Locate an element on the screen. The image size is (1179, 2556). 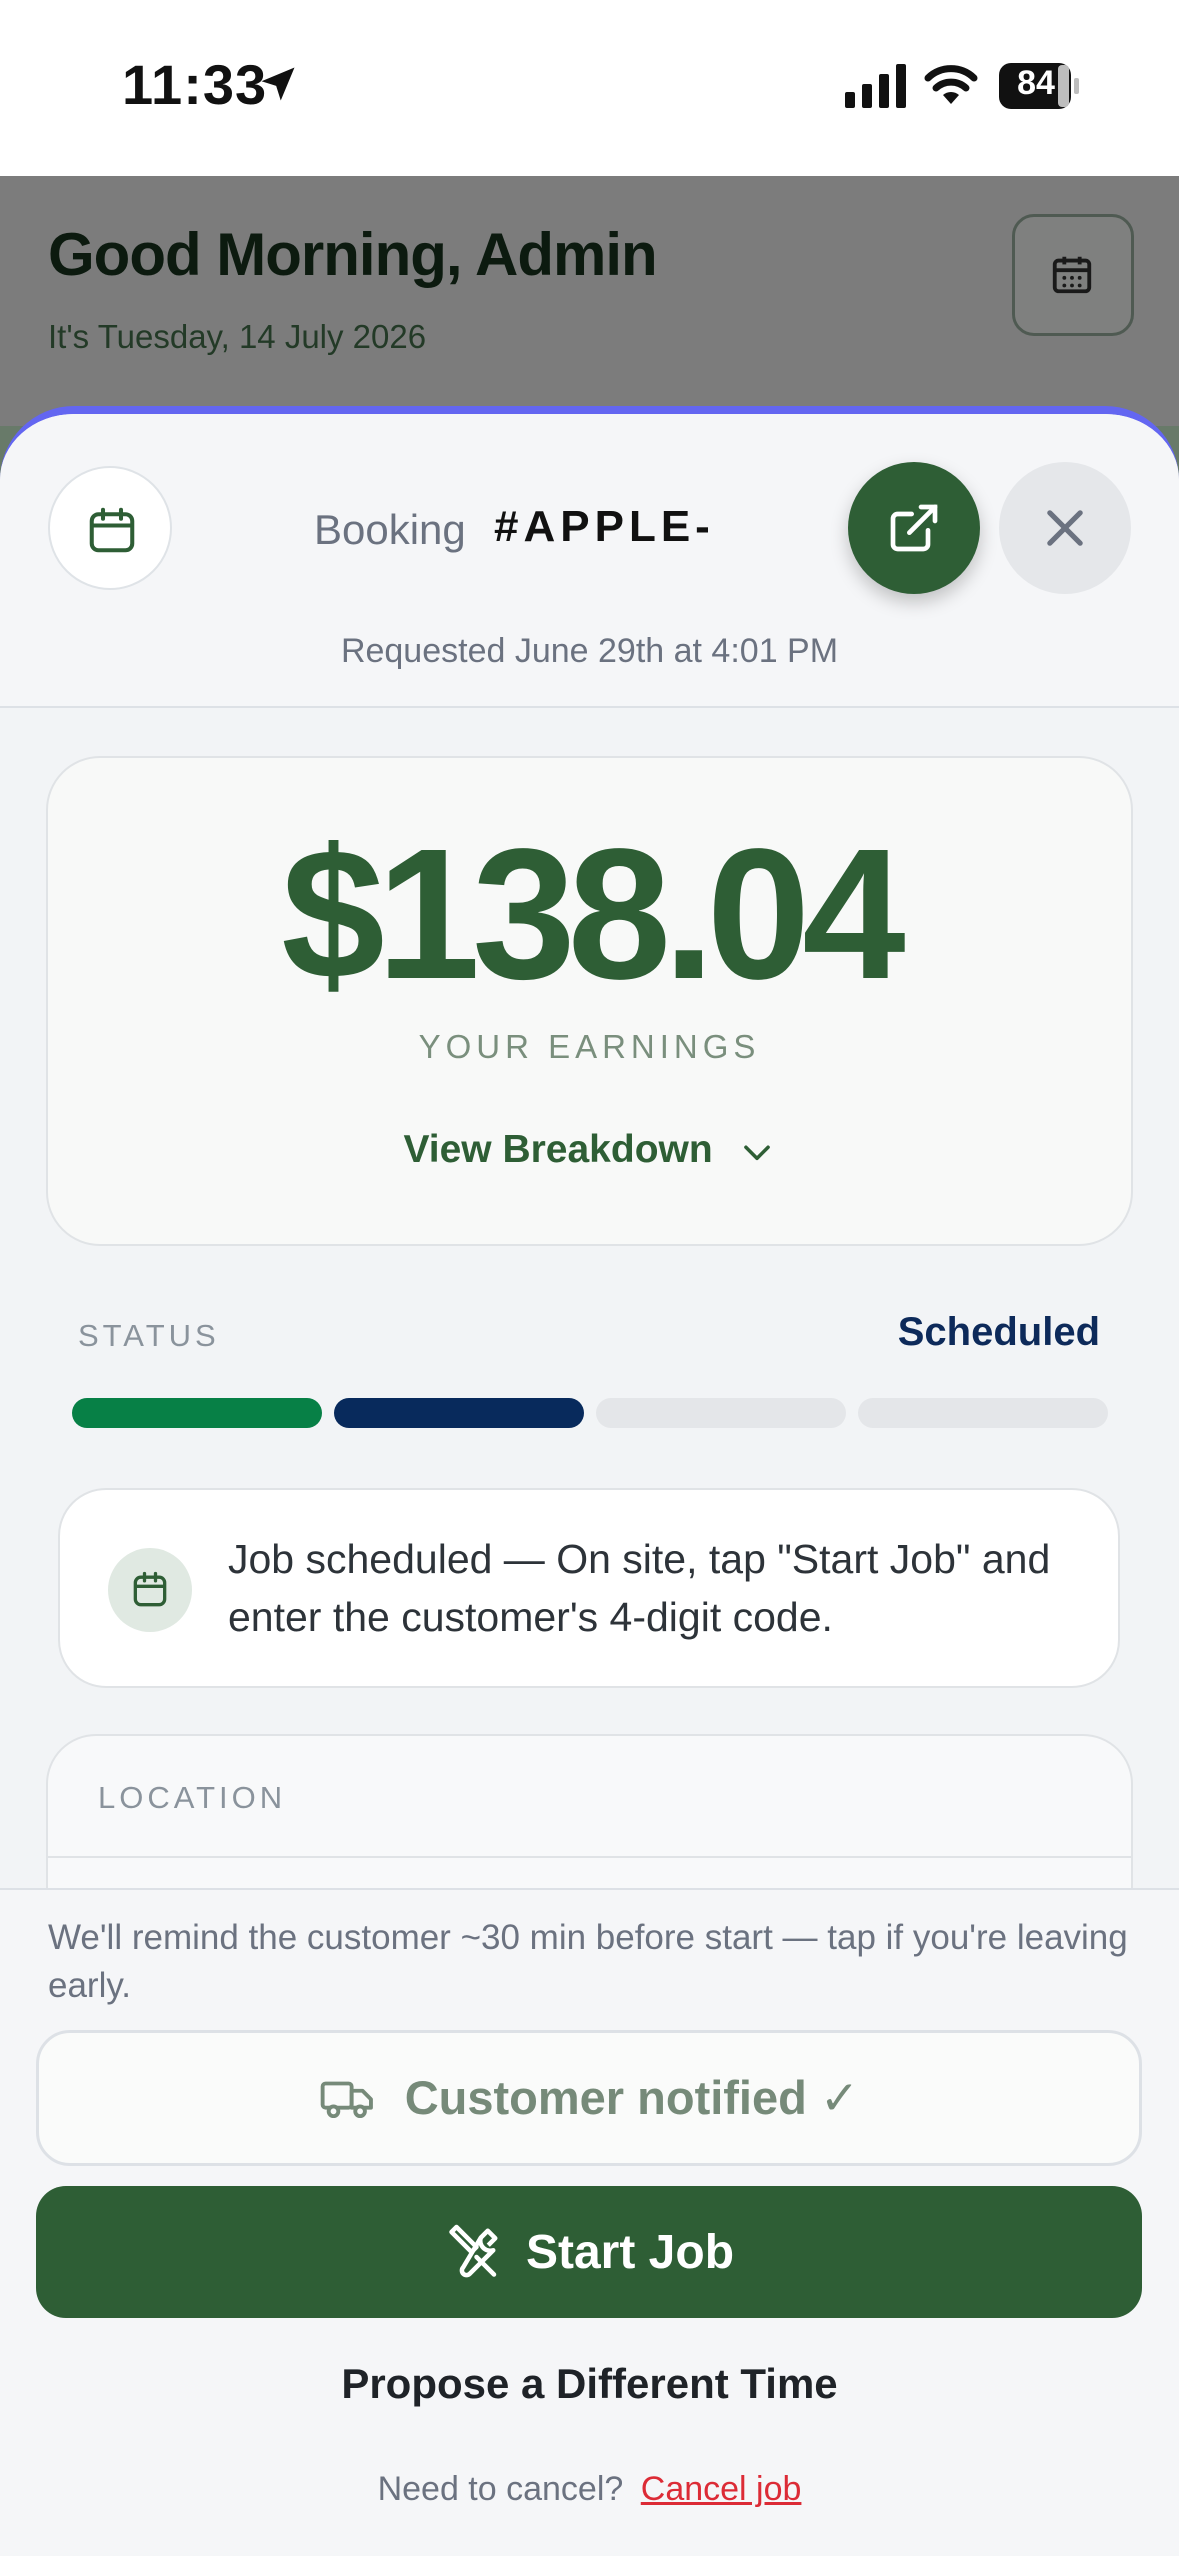
truck-icon is located at coordinates (346, 2100).